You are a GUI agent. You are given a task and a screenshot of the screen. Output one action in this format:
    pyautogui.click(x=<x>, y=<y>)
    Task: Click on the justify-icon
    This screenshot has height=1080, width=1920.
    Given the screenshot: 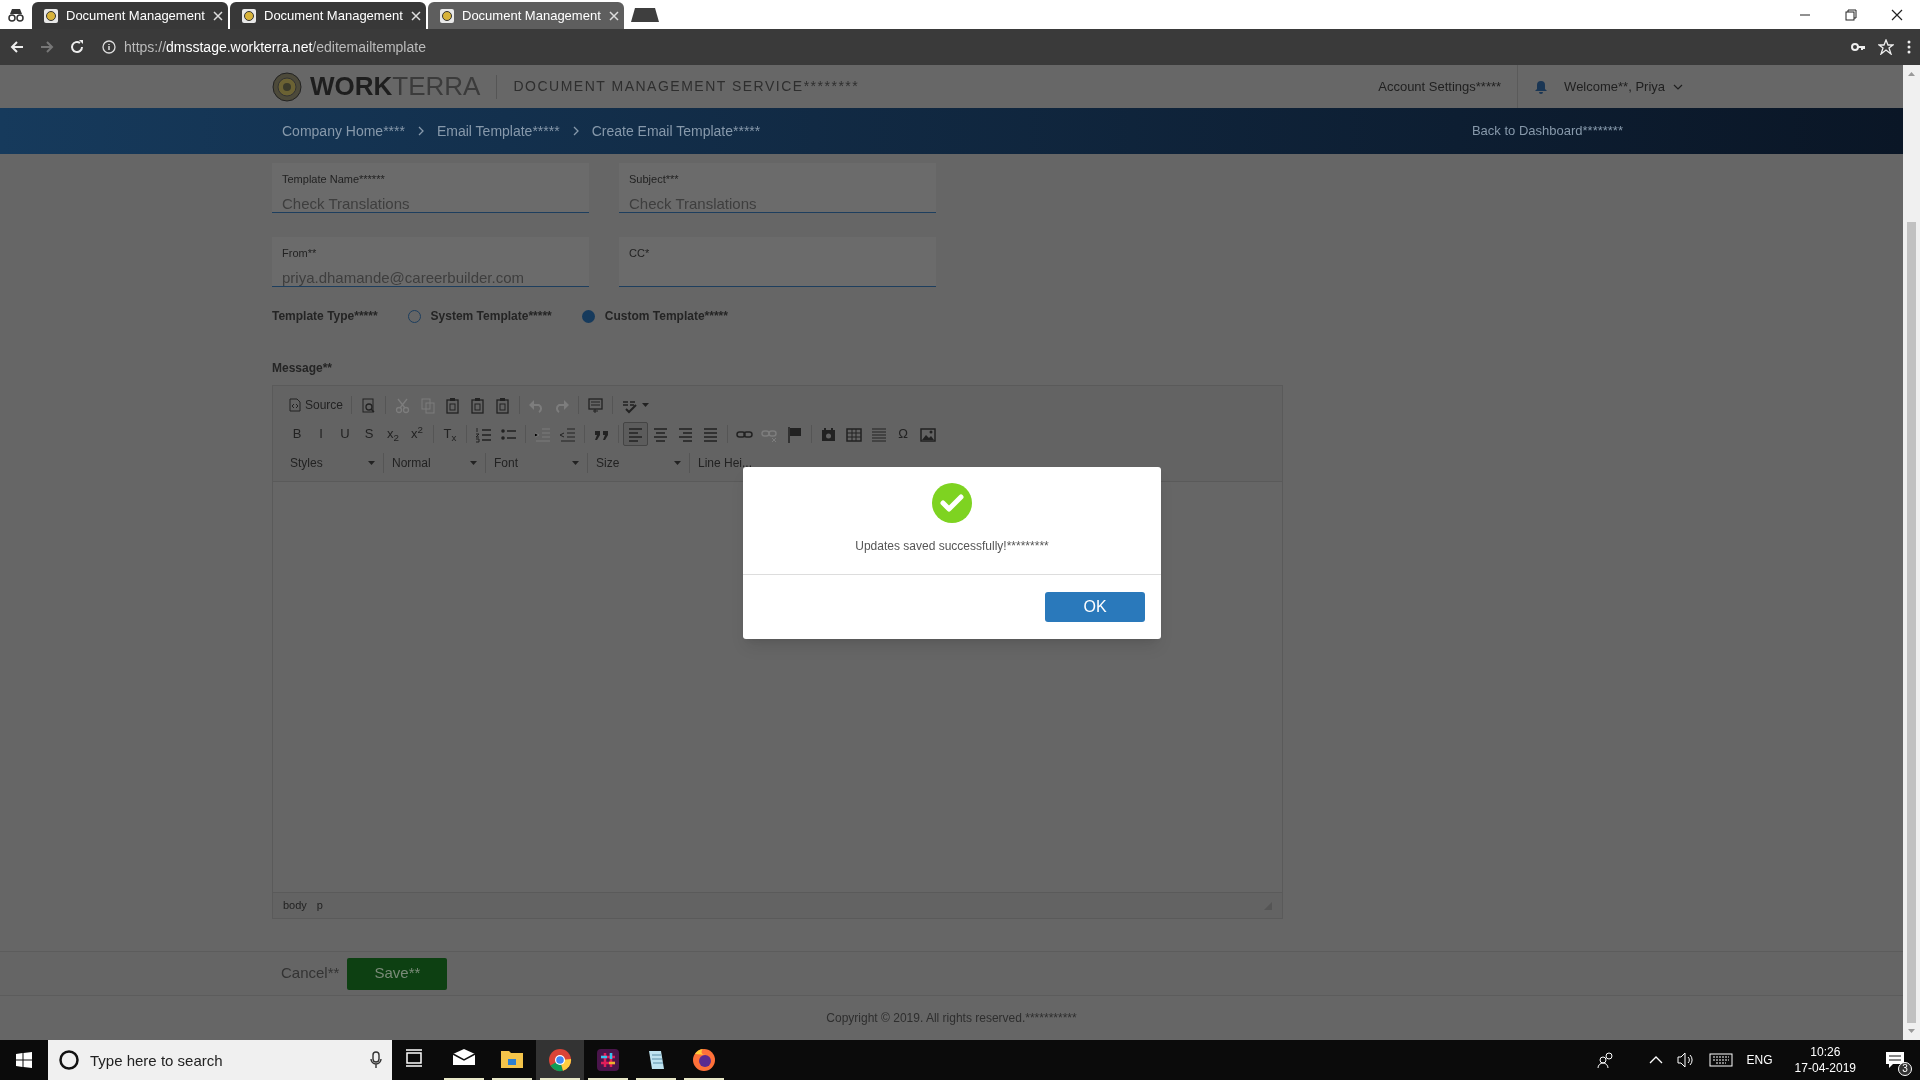 What is the action you would take?
    pyautogui.click(x=710, y=434)
    